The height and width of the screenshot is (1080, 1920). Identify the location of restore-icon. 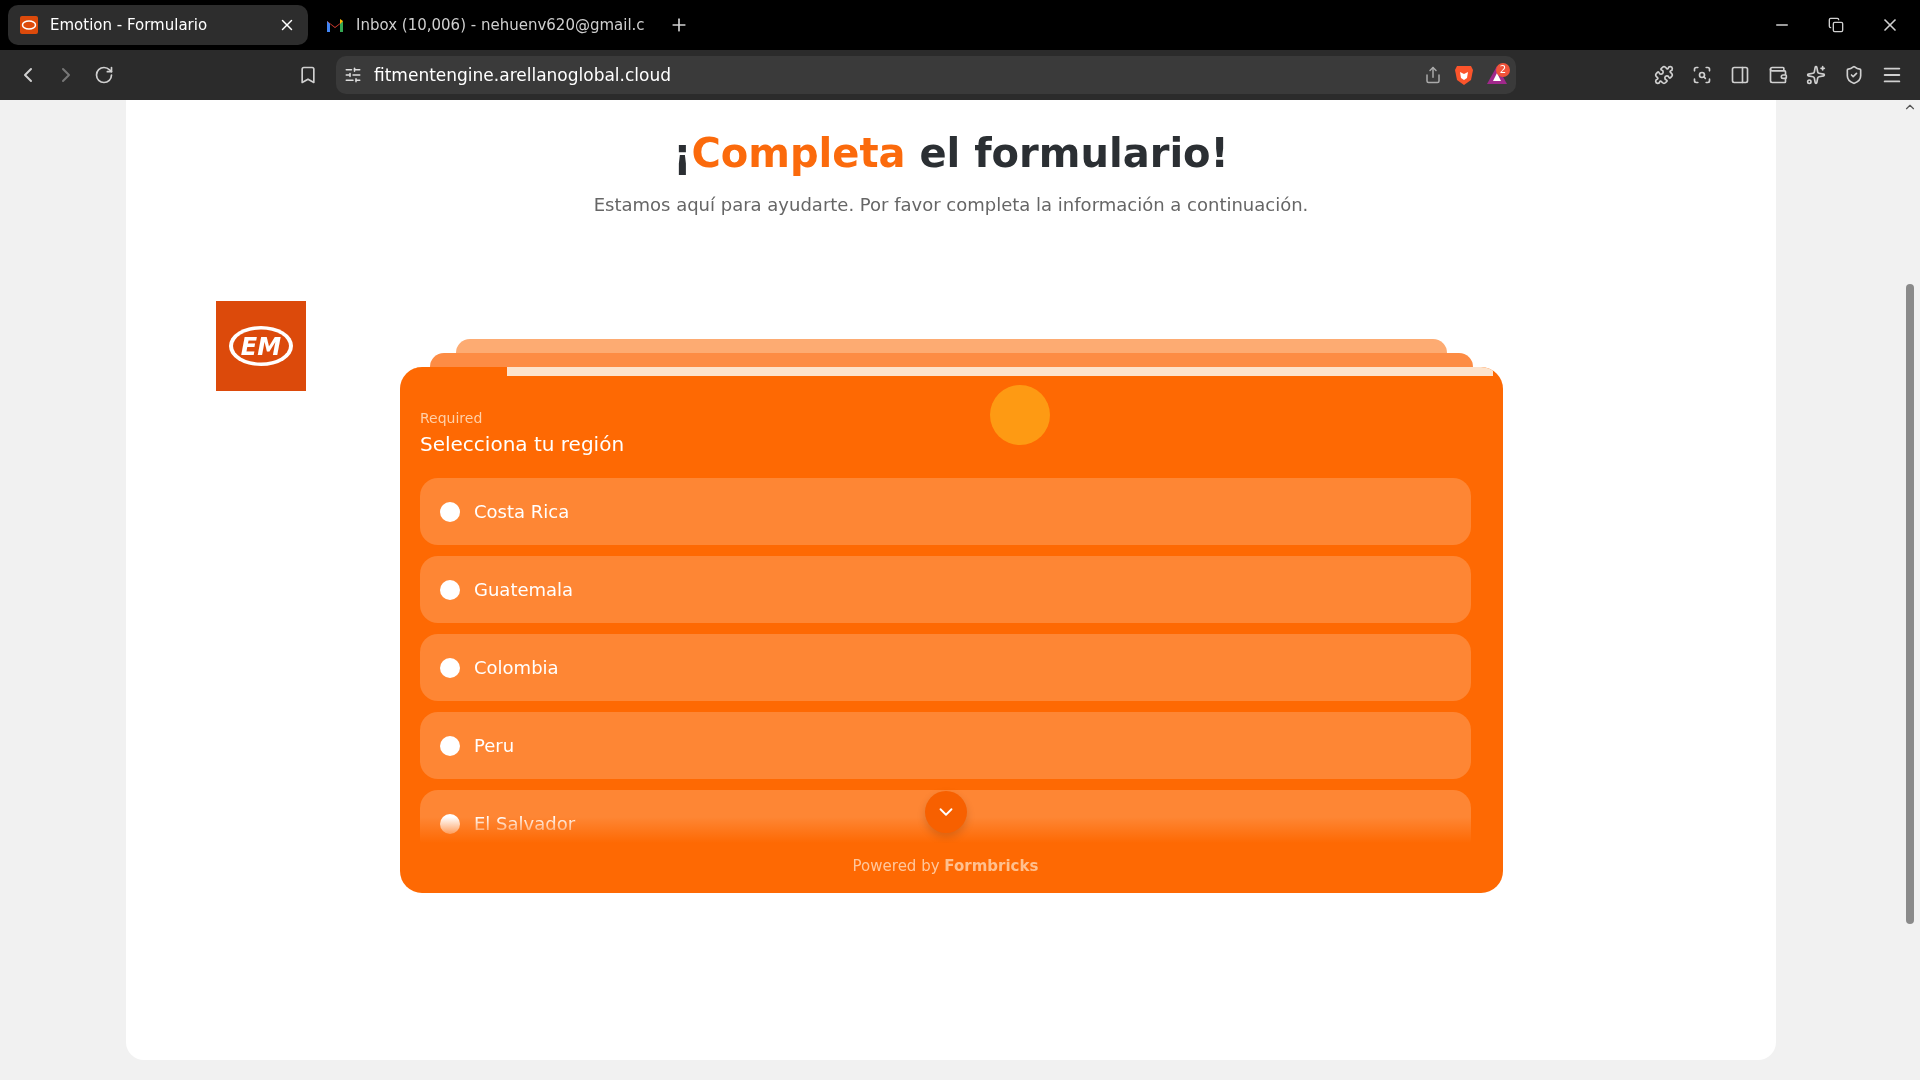
(1836, 25).